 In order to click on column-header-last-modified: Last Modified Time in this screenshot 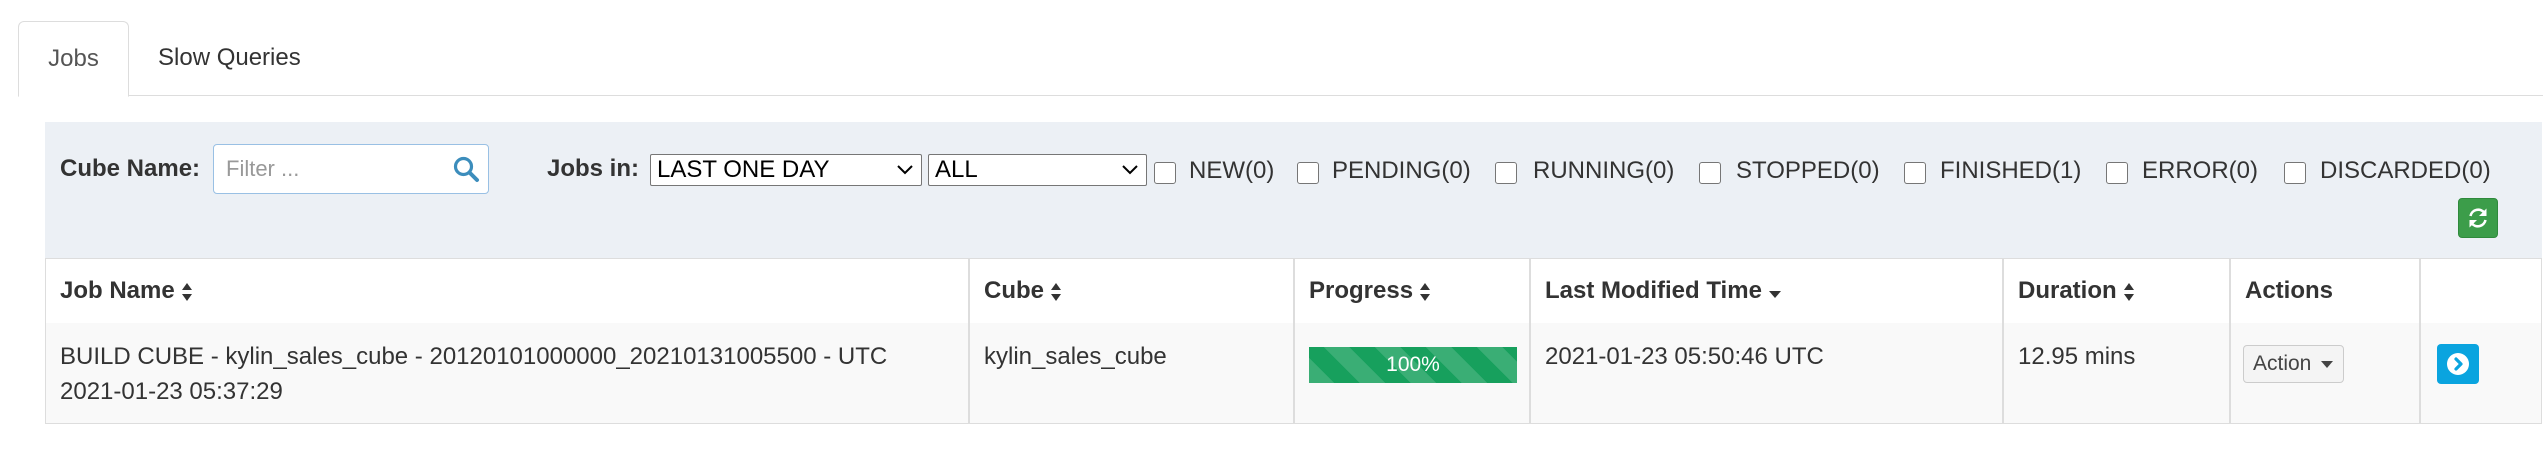, I will do `click(1663, 291)`.